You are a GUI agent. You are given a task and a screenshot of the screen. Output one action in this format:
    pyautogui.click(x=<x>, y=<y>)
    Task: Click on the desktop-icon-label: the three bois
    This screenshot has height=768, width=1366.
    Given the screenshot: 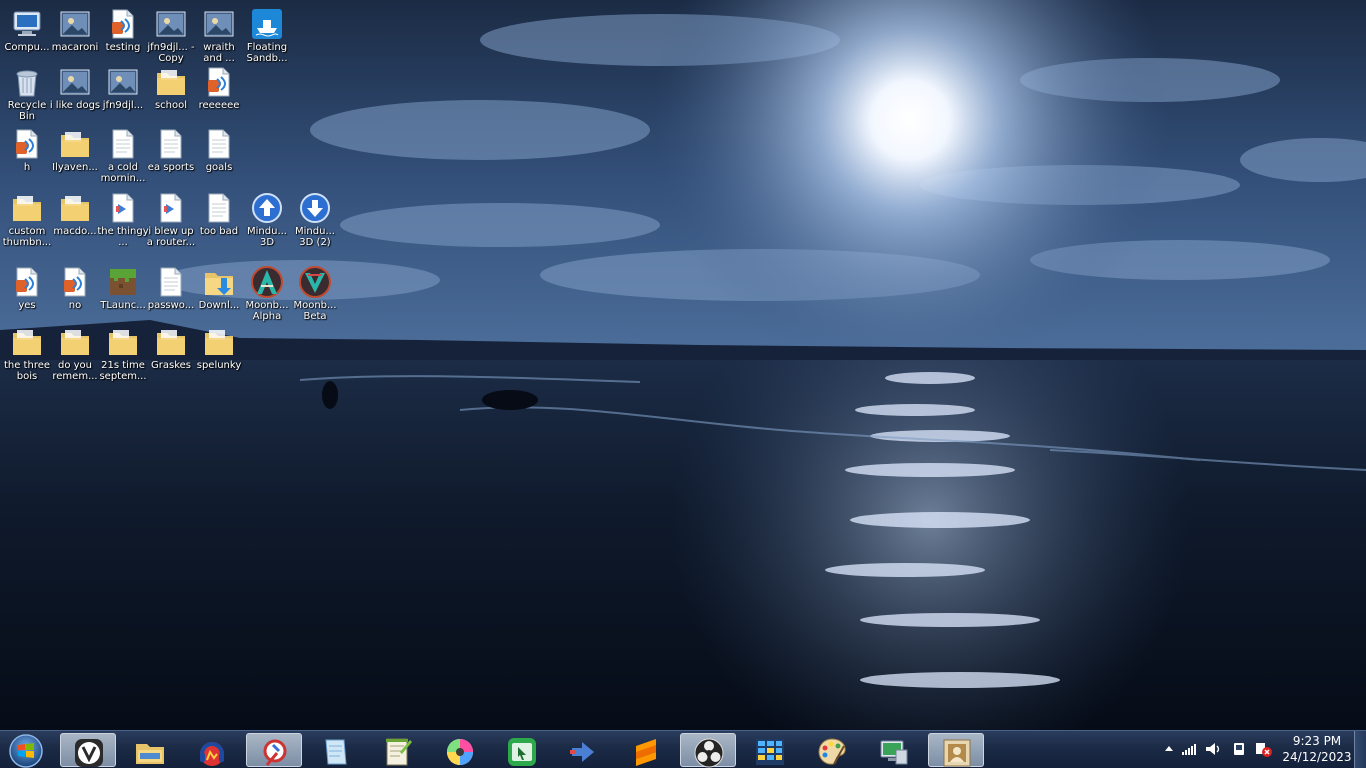 What is the action you would take?
    pyautogui.click(x=27, y=371)
    